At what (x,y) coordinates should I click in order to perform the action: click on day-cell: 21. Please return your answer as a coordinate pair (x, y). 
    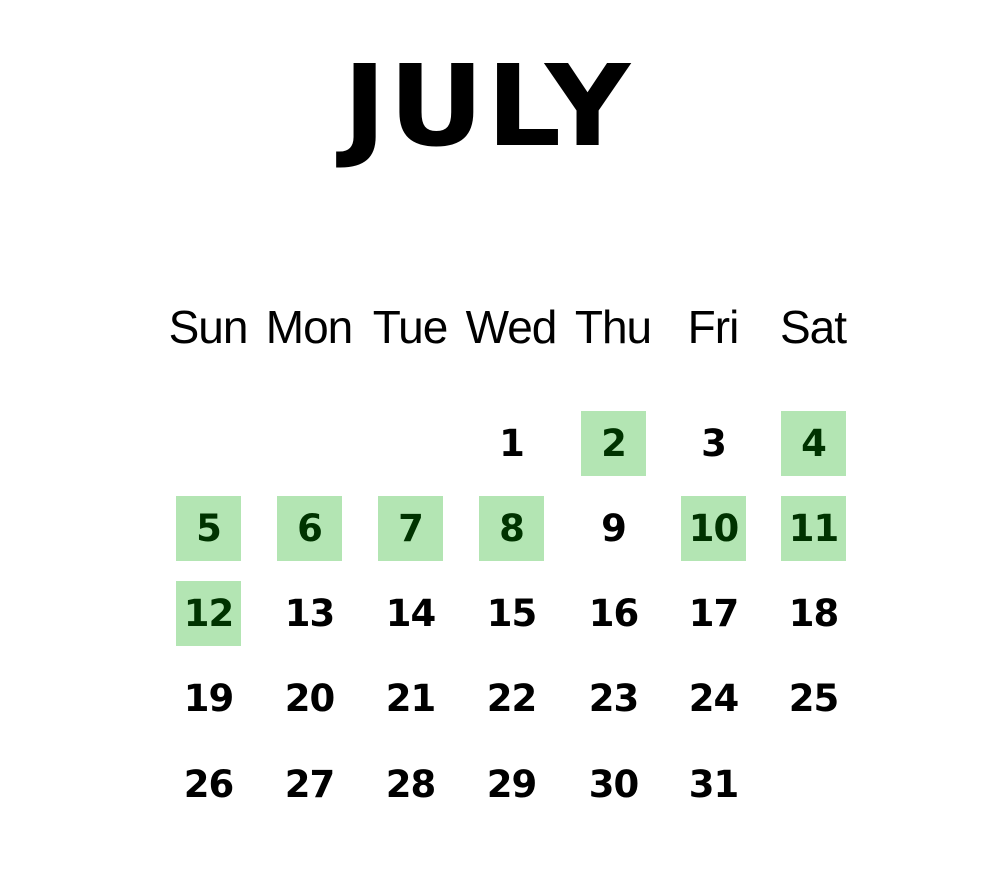
    Looking at the image, I should click on (411, 698).